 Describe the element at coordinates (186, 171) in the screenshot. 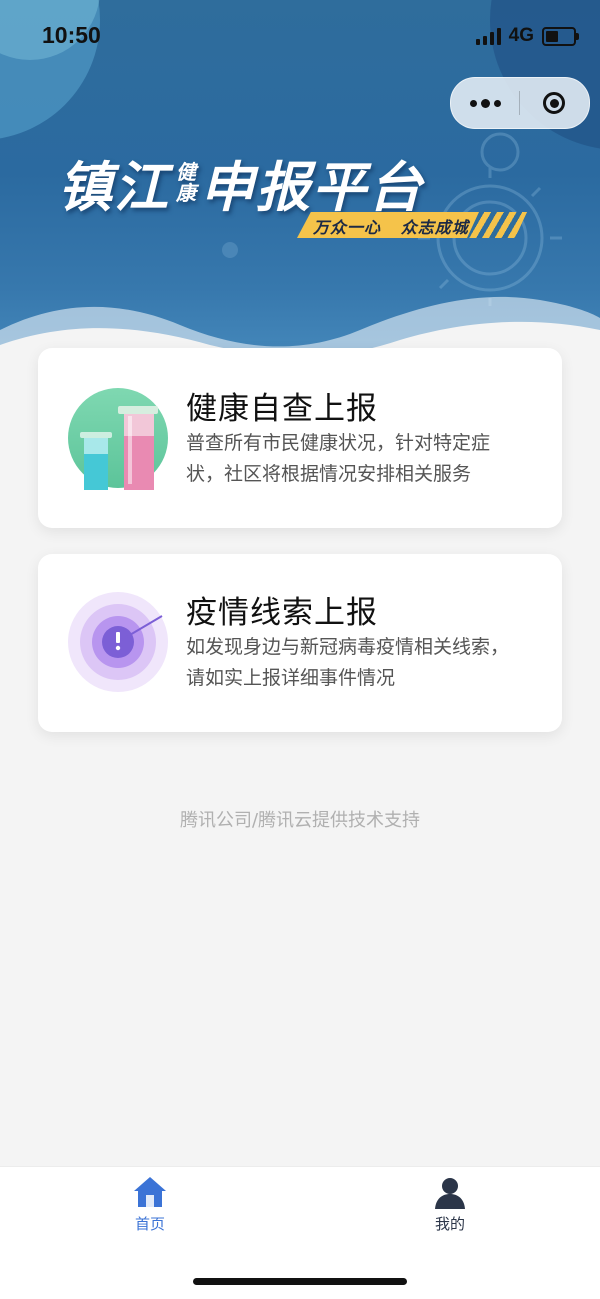

I see `banner-title-small-top: 健` at that location.